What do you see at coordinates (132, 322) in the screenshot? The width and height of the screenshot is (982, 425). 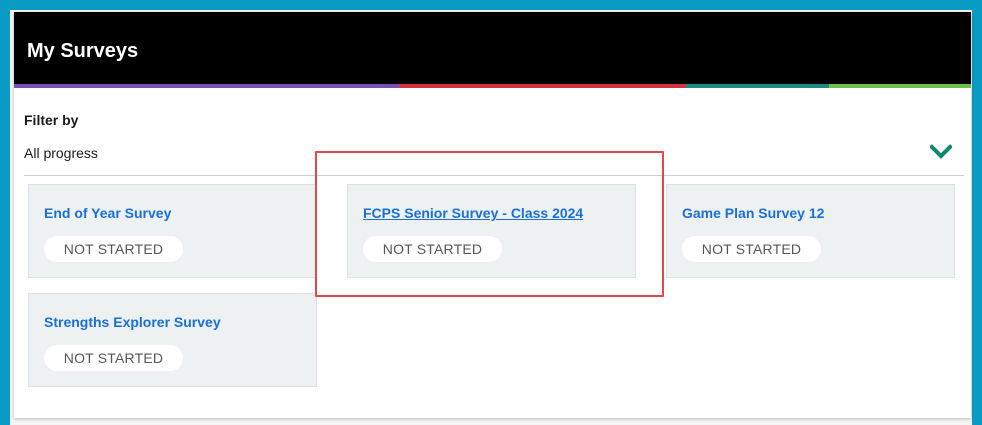 I see `survey-title-link: Strengths Explorer Survey` at bounding box center [132, 322].